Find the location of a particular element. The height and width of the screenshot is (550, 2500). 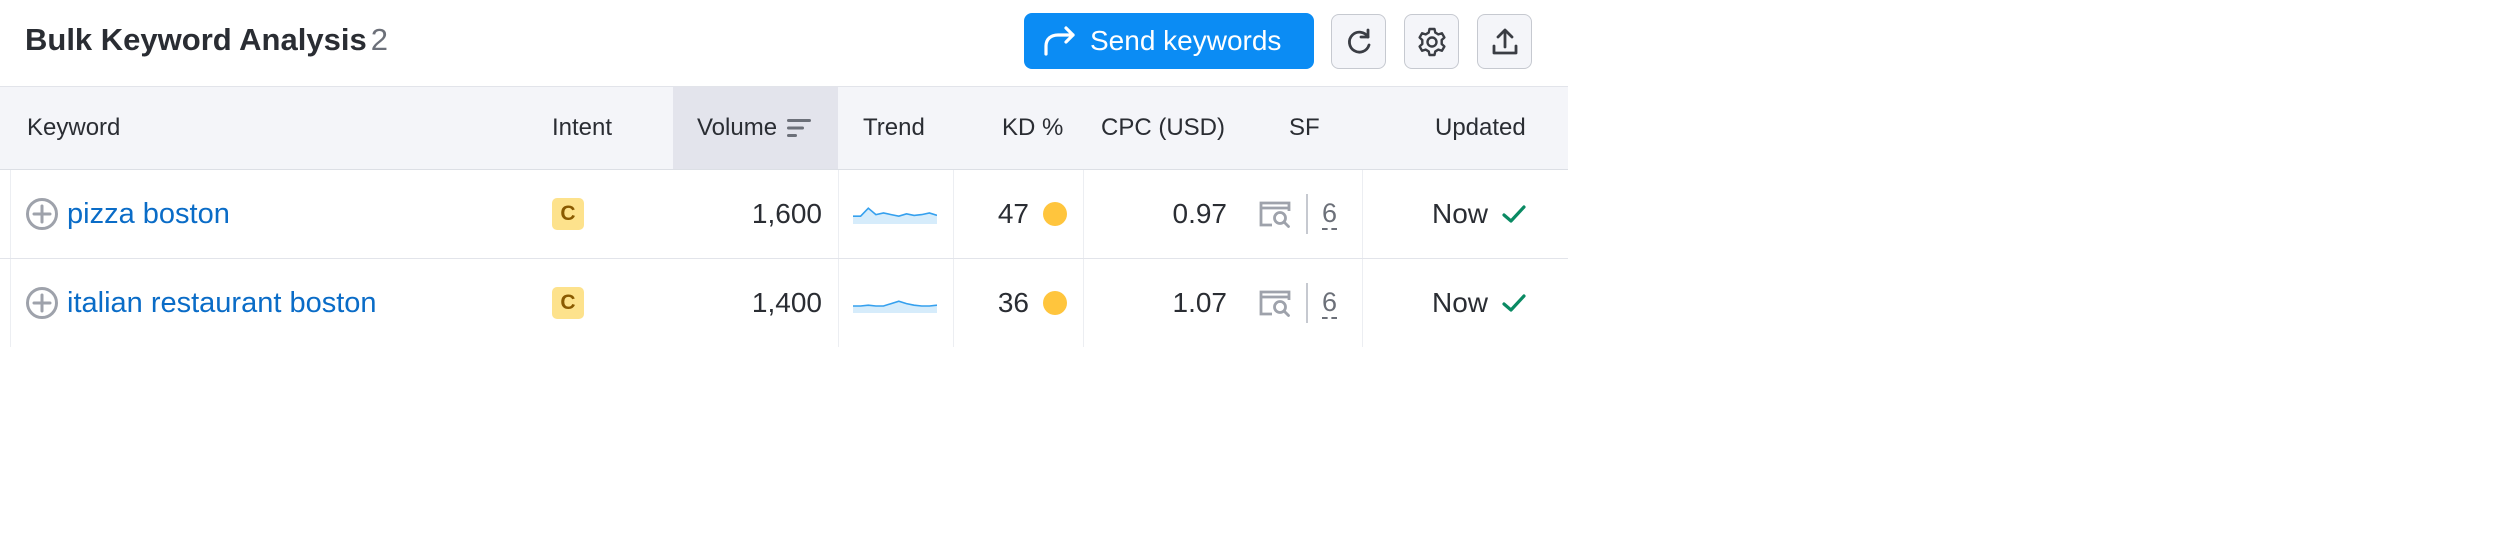

column-header-volume: Volume is located at coordinates (755, 128).